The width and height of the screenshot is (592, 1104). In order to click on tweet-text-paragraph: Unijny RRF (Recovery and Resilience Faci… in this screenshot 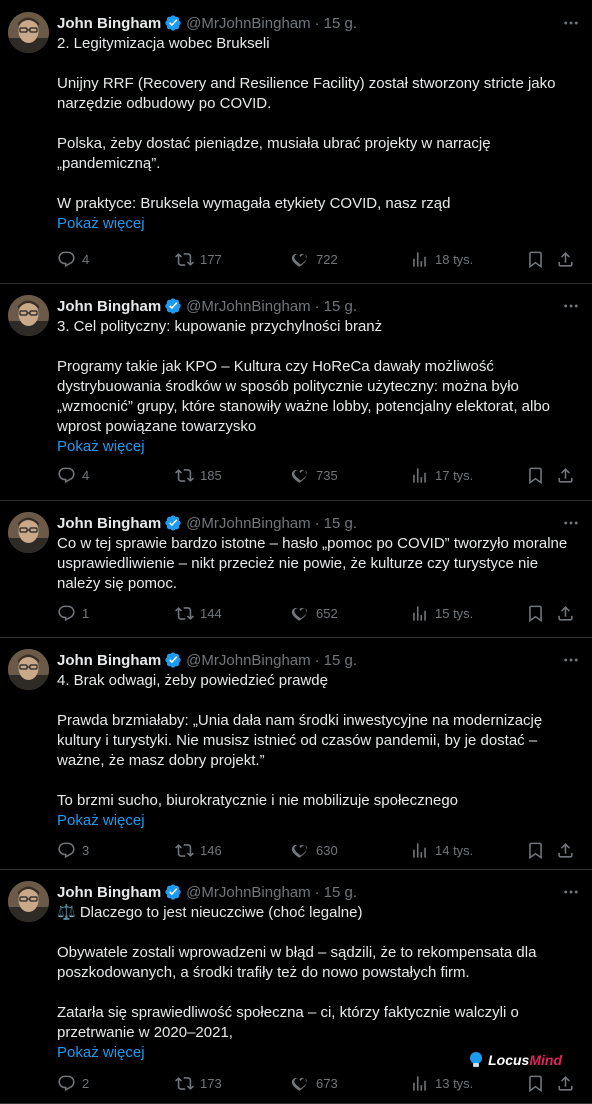, I will do `click(308, 93)`.